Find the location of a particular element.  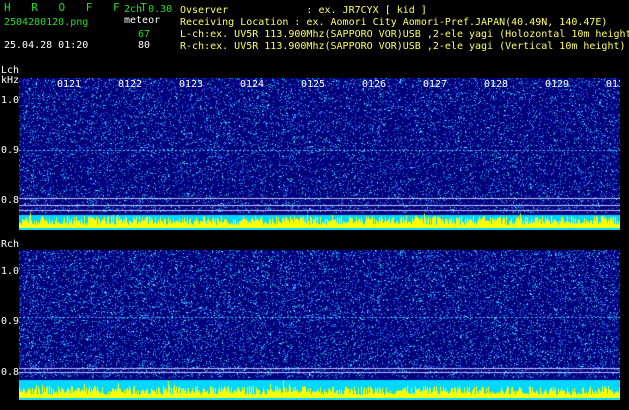

lch-tick-1.0: 1.0 is located at coordinates (10, 100).